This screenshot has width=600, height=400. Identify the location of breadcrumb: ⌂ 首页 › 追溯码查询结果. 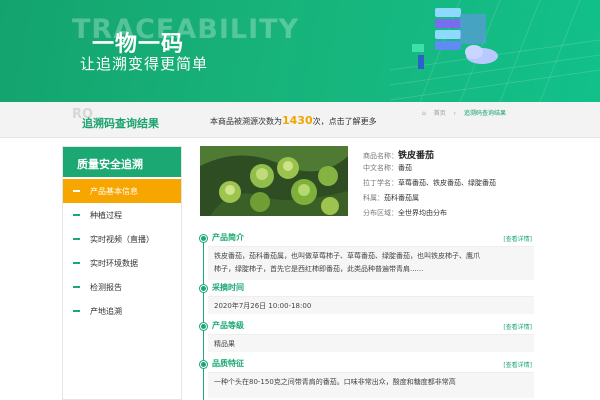
(467, 112).